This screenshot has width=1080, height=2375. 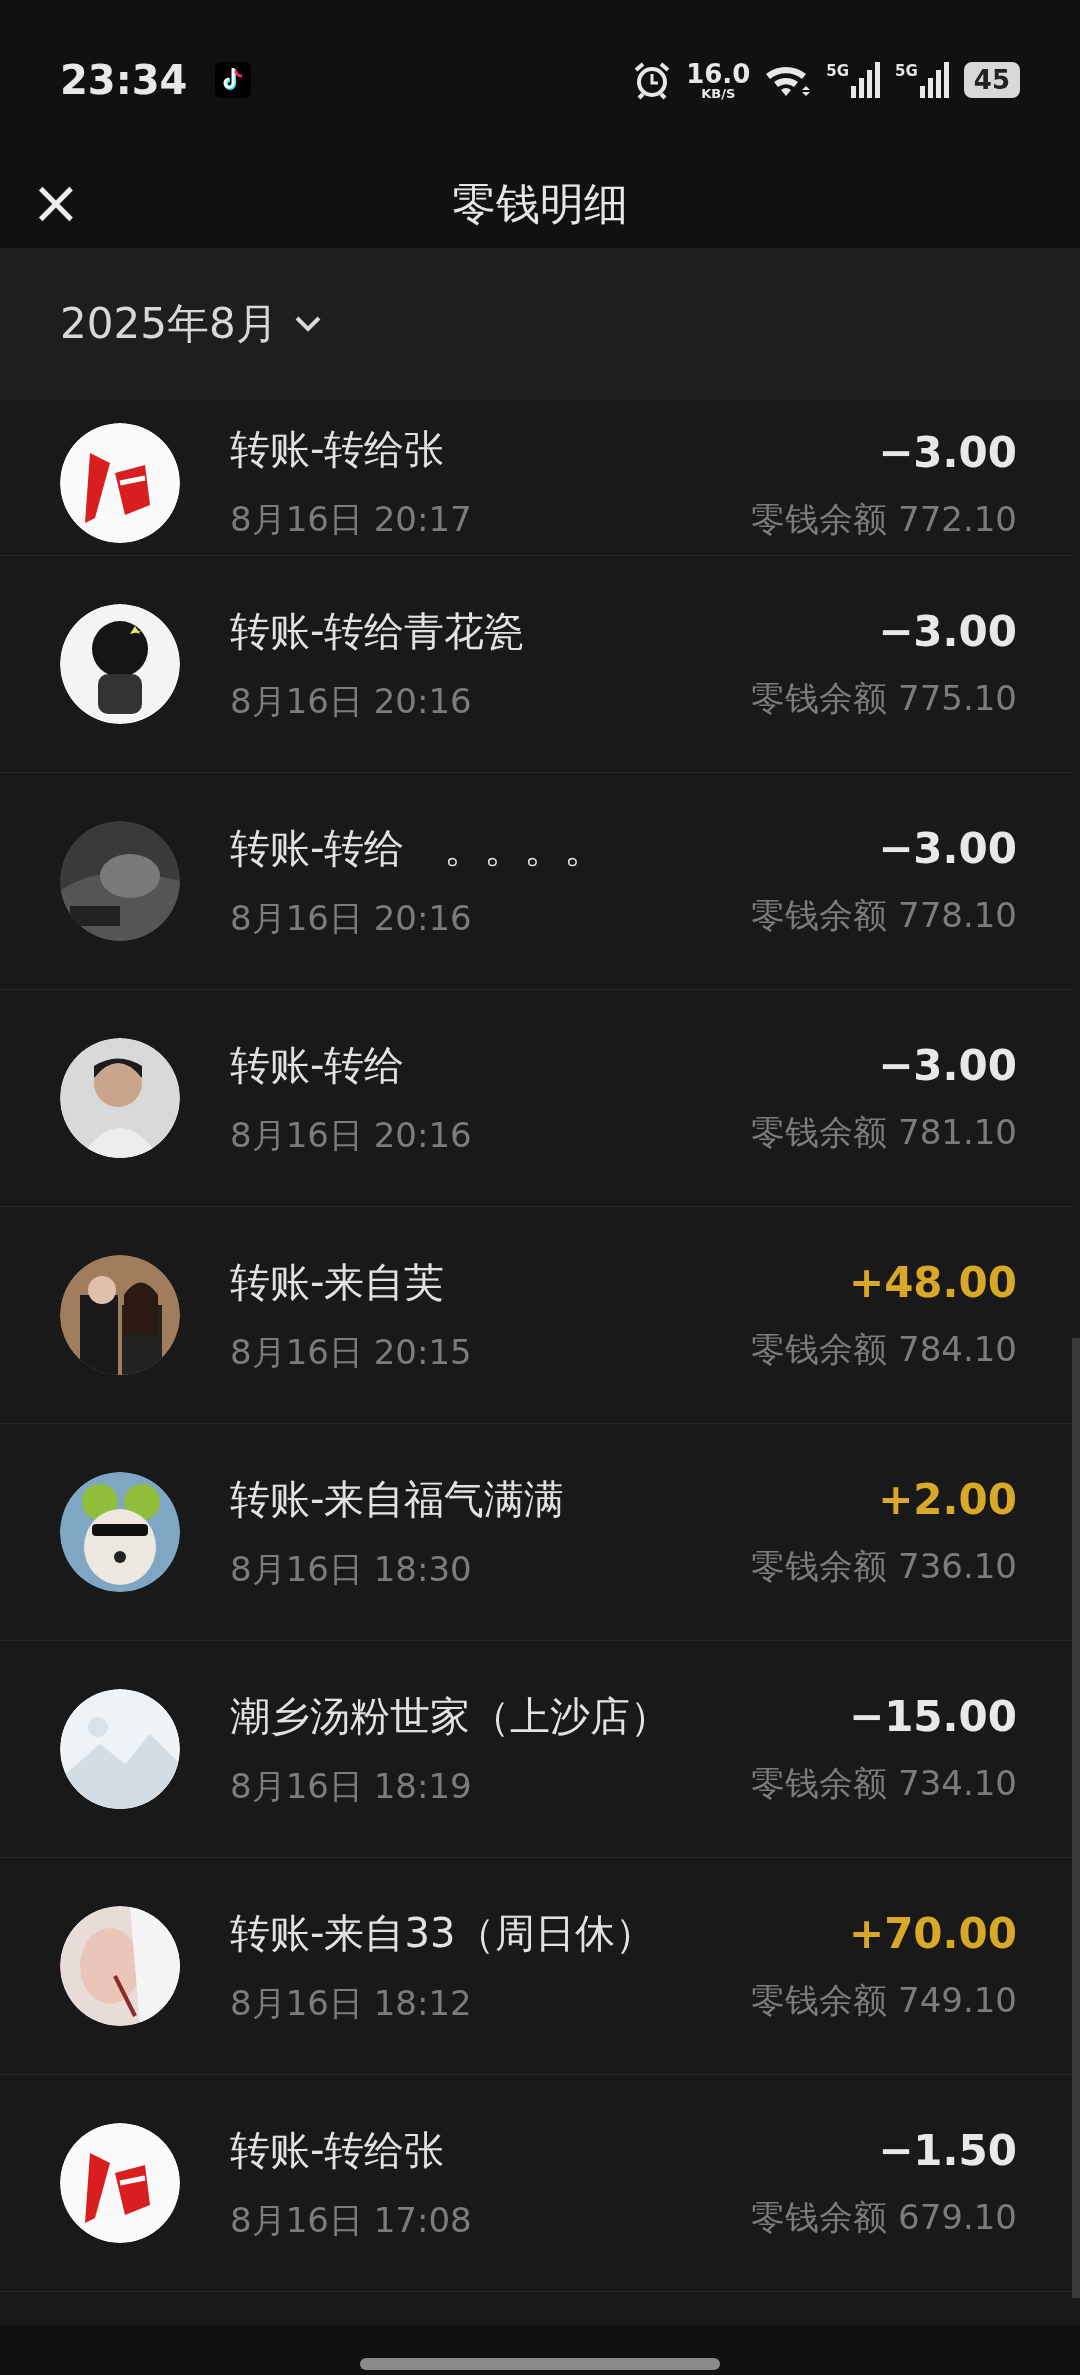 I want to click on transaction-amount: +2.00, so click(x=947, y=1499).